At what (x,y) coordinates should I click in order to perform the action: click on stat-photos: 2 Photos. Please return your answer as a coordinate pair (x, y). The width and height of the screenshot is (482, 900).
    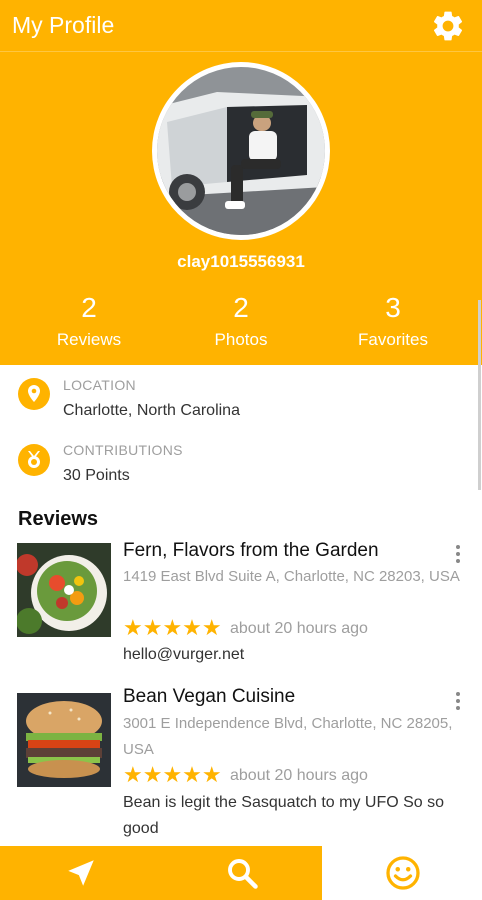
    Looking at the image, I should click on (241, 320).